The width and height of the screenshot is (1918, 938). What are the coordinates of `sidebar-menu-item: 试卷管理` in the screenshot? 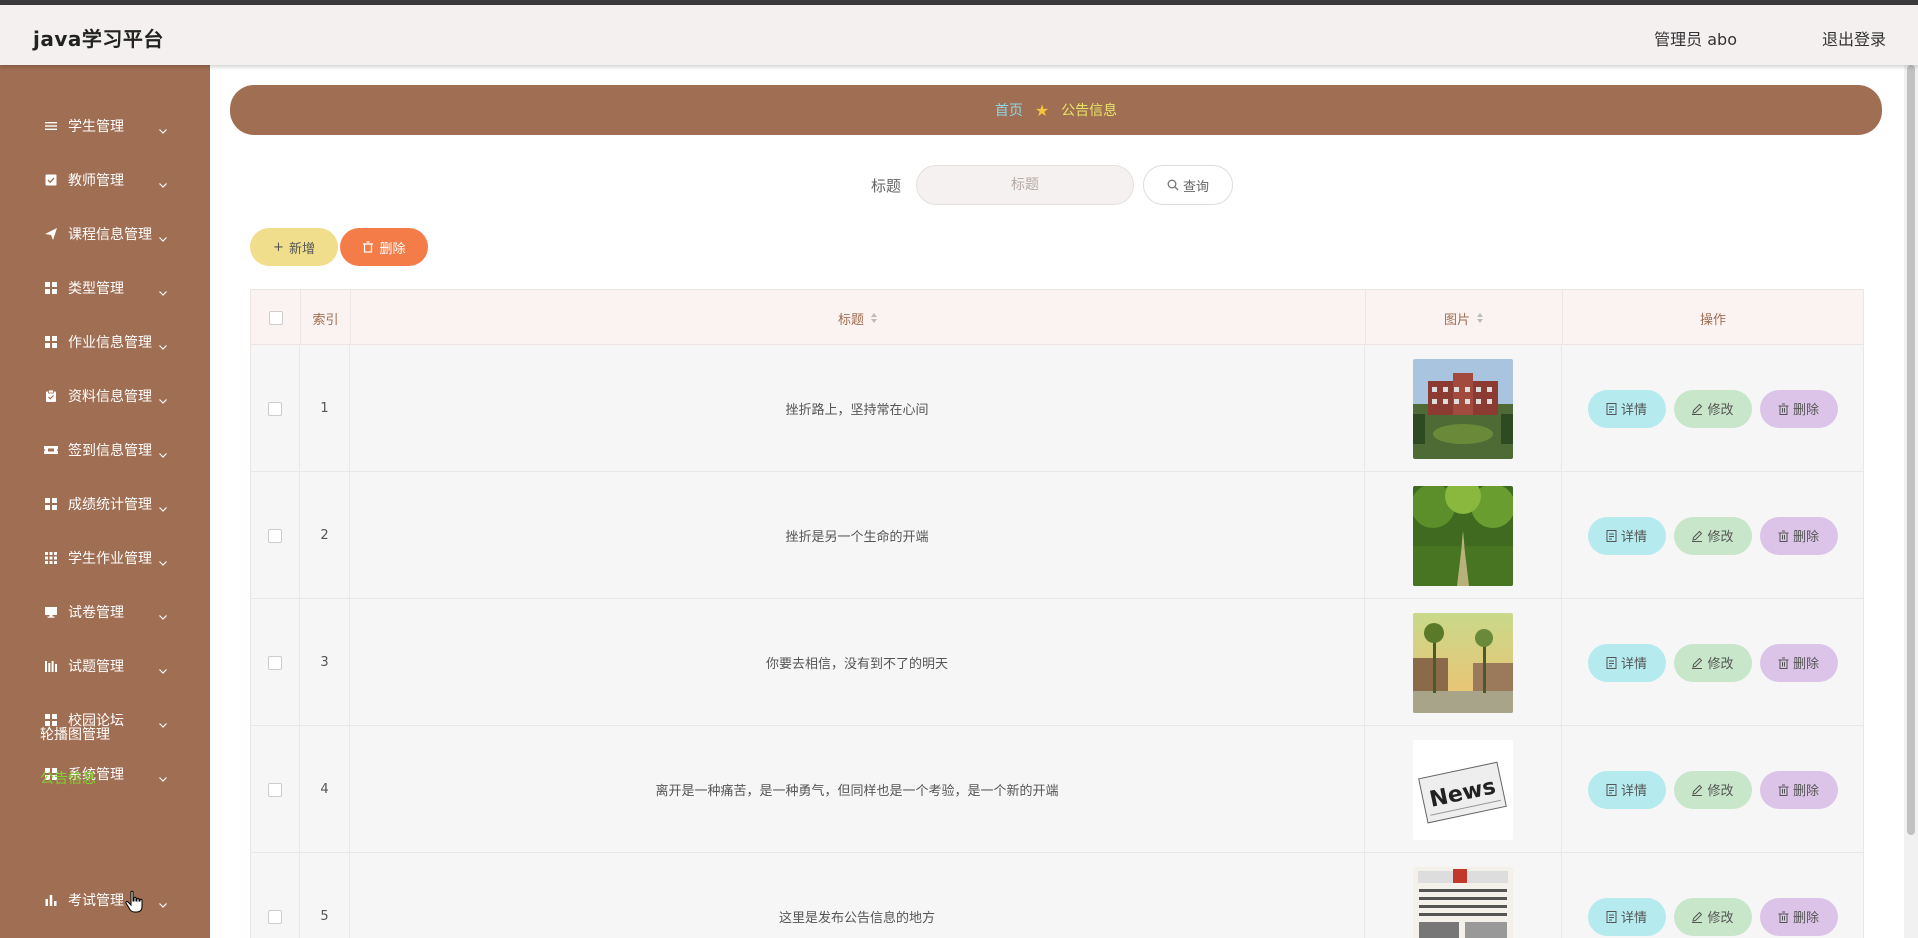 It's located at (105, 612).